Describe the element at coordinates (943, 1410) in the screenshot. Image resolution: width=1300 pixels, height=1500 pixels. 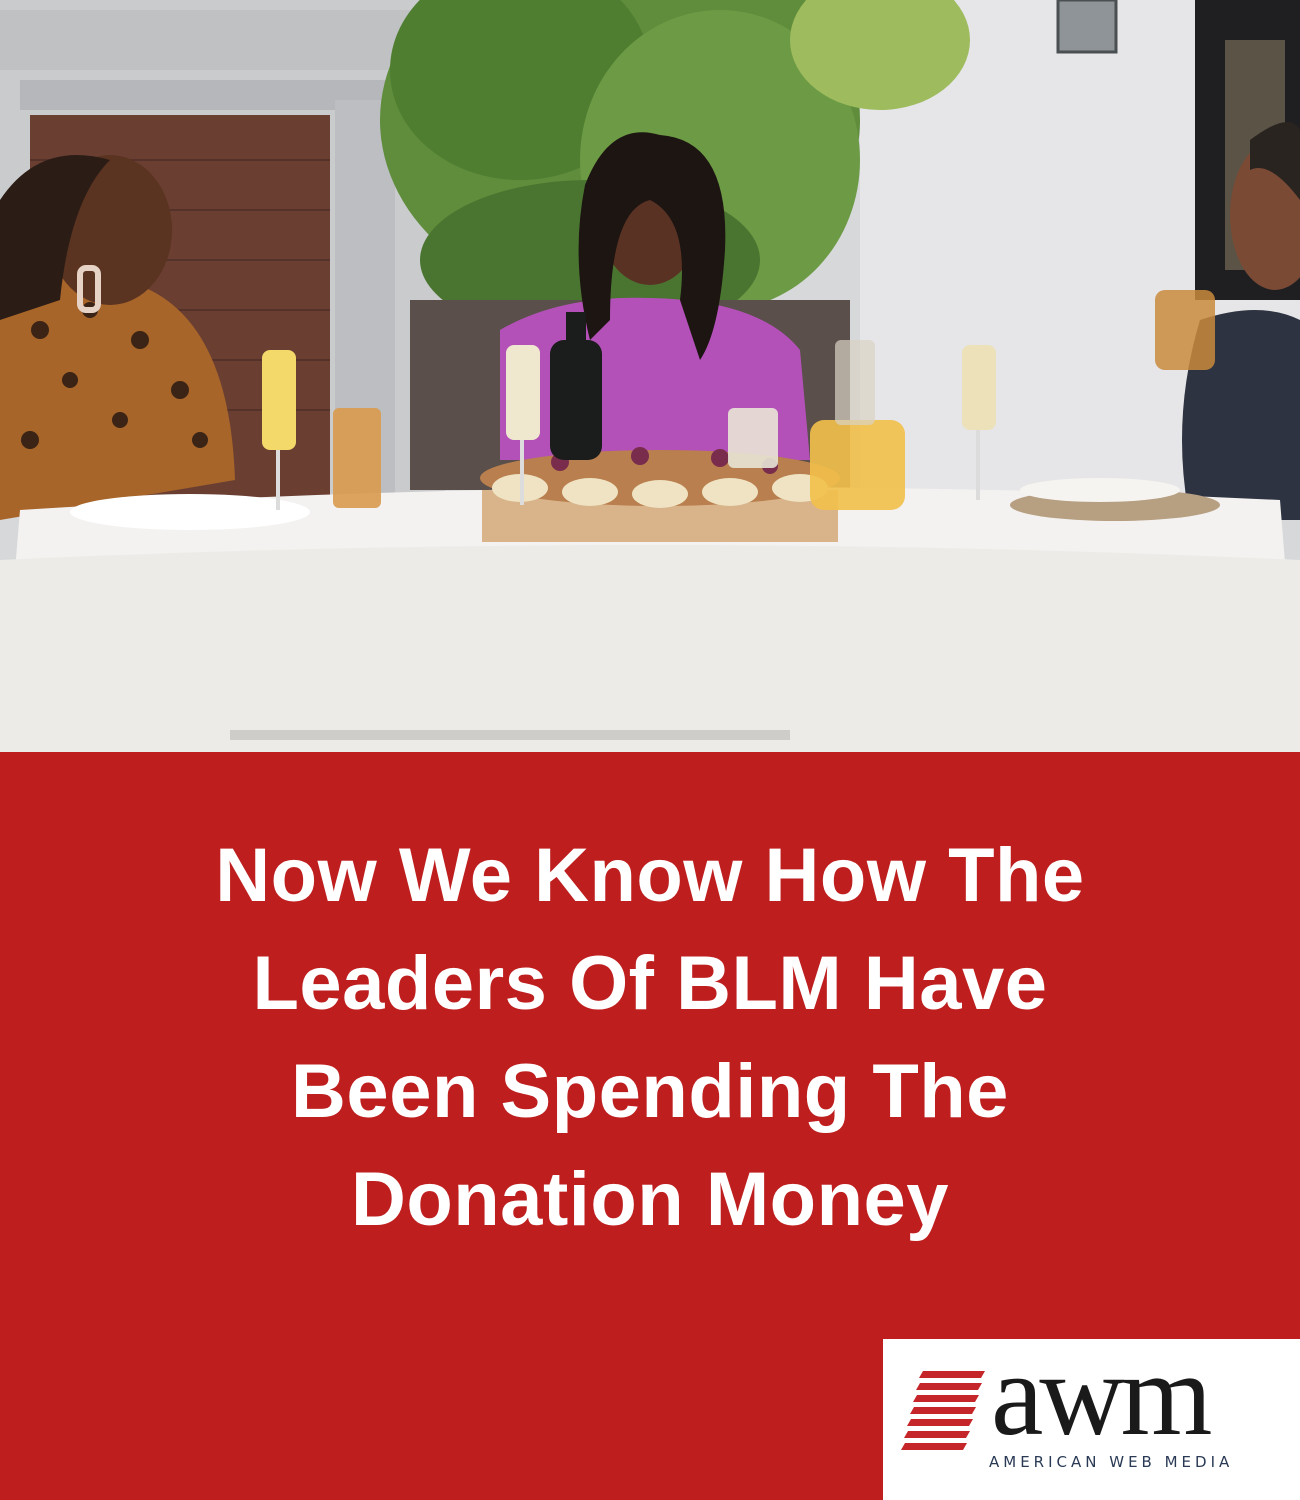
I see `flag-stripes-icon` at that location.